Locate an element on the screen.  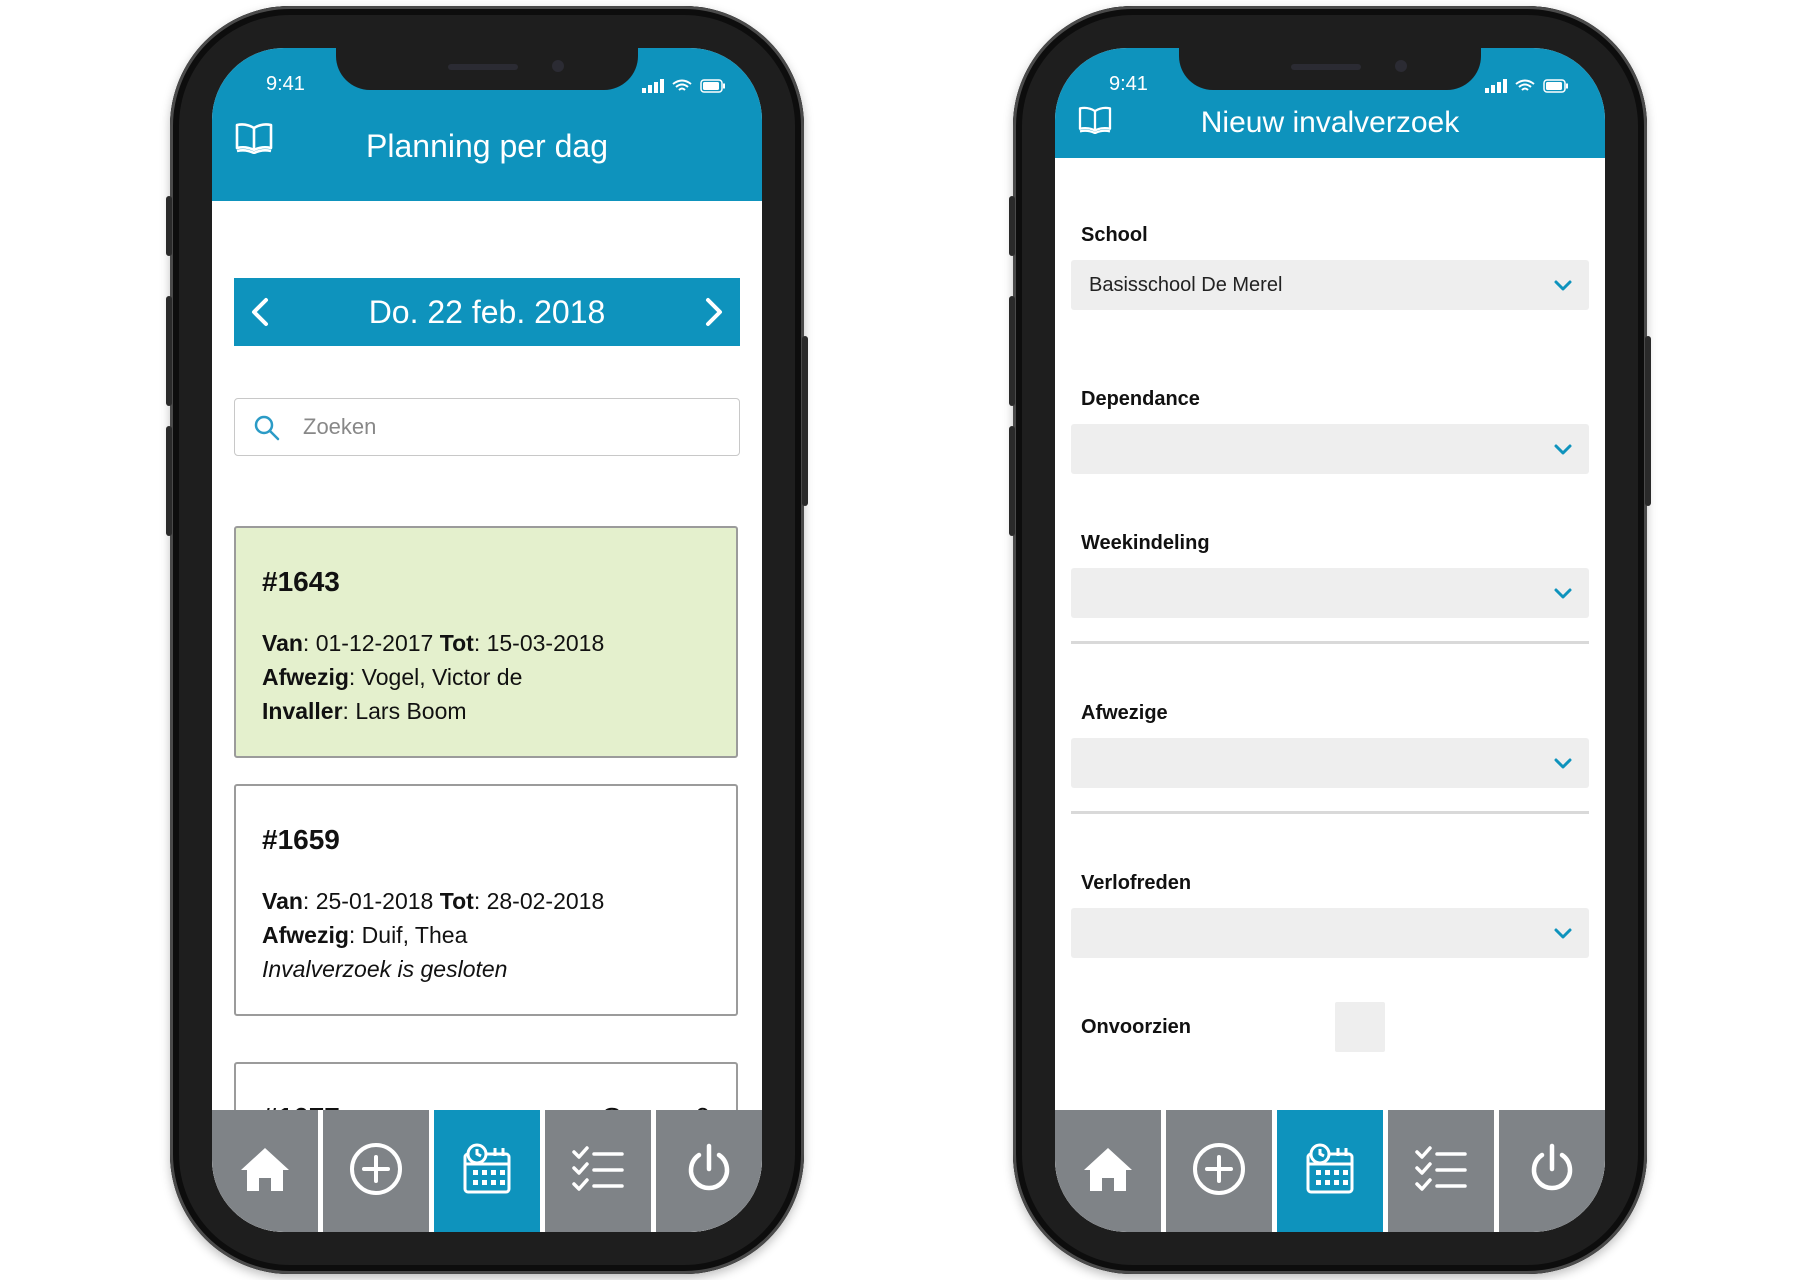
tot-value: : 28-02-2018 is located at coordinates (539, 901).